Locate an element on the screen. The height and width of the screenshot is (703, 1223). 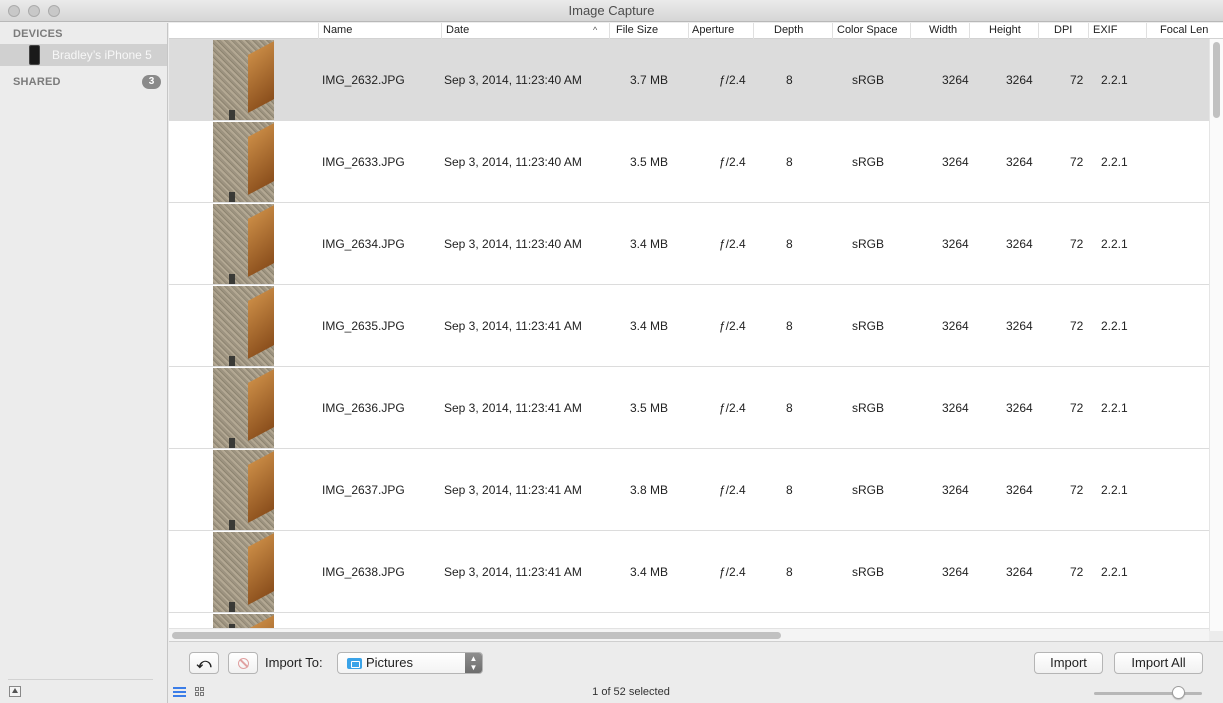
column-header-focal-length: Focal Len is located at coordinates (1184, 31).